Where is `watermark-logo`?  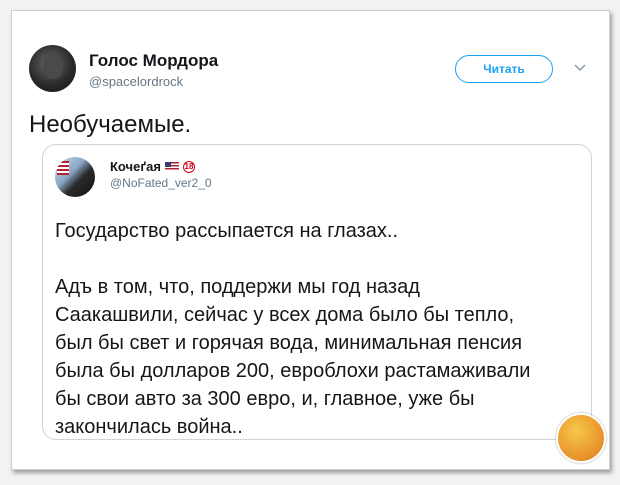
watermark-logo is located at coordinates (581, 438).